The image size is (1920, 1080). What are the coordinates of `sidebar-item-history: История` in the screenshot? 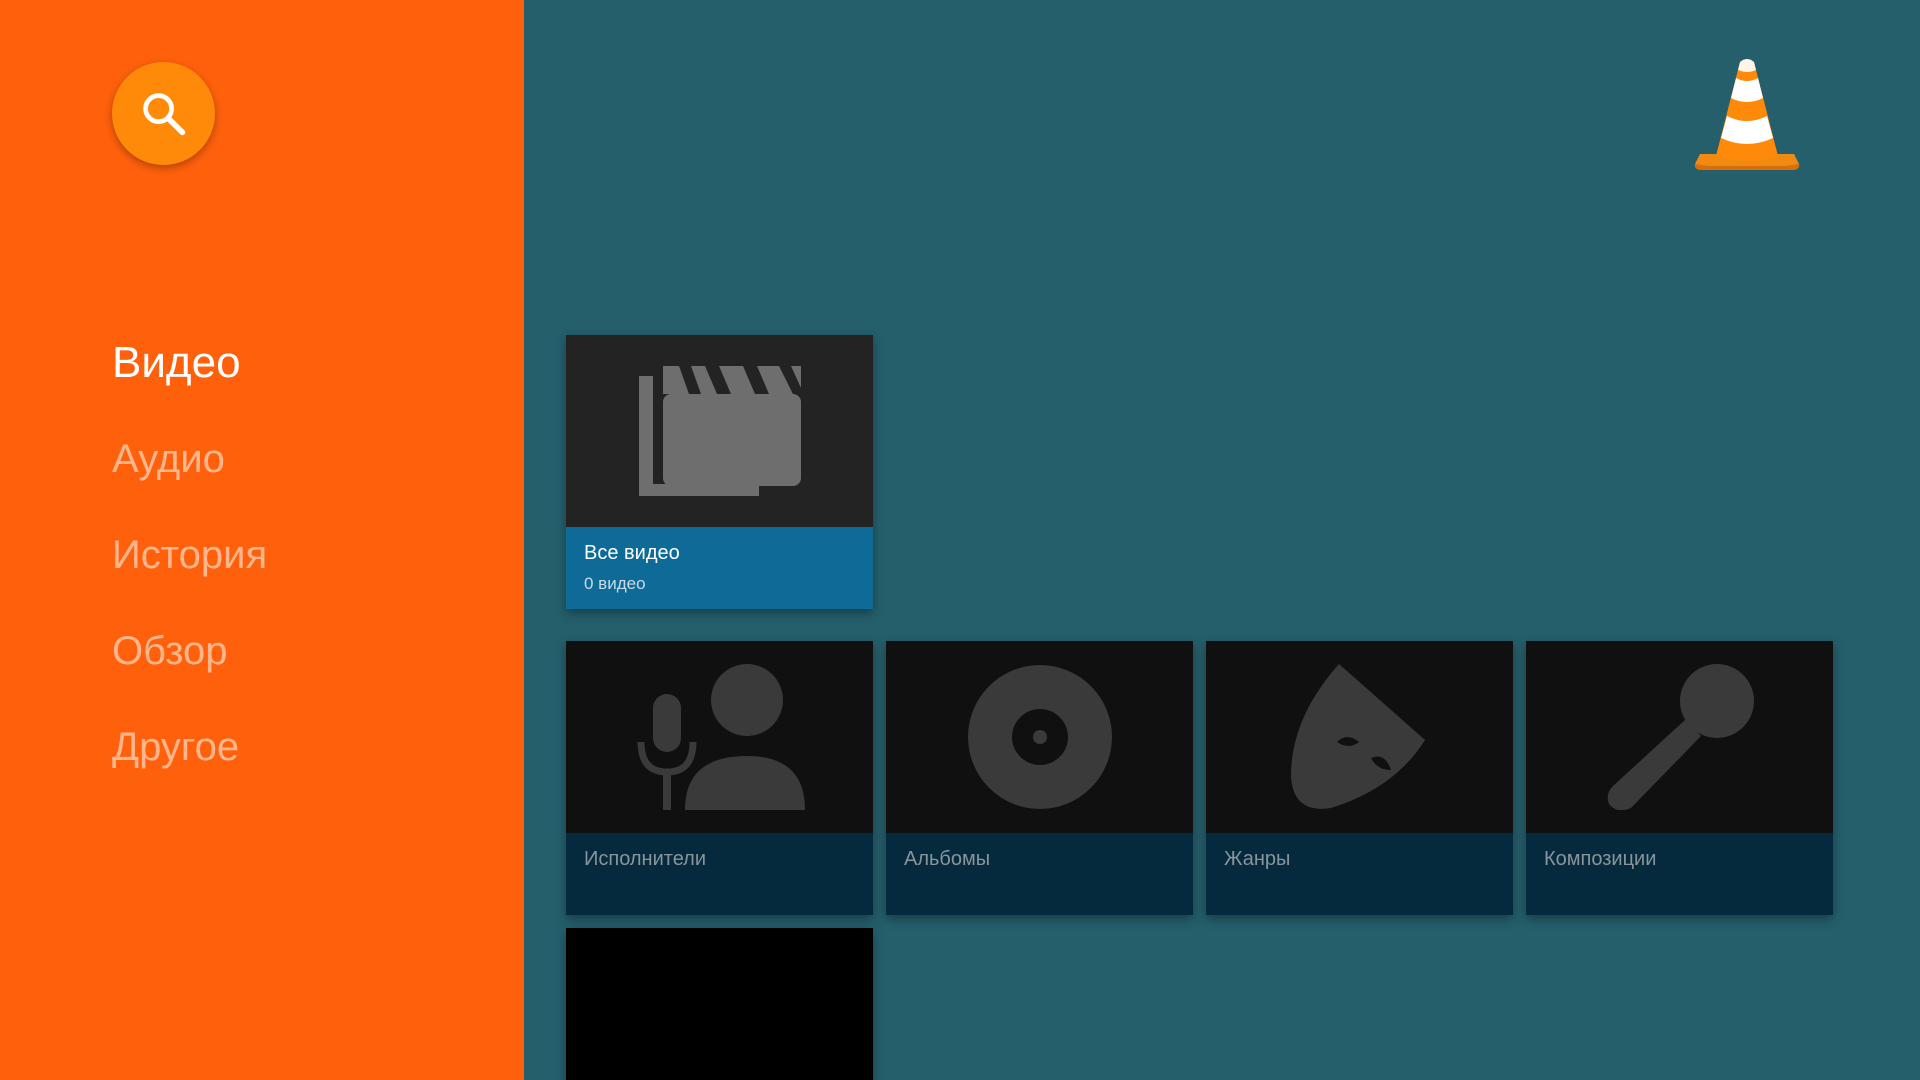 It's located at (189, 575).